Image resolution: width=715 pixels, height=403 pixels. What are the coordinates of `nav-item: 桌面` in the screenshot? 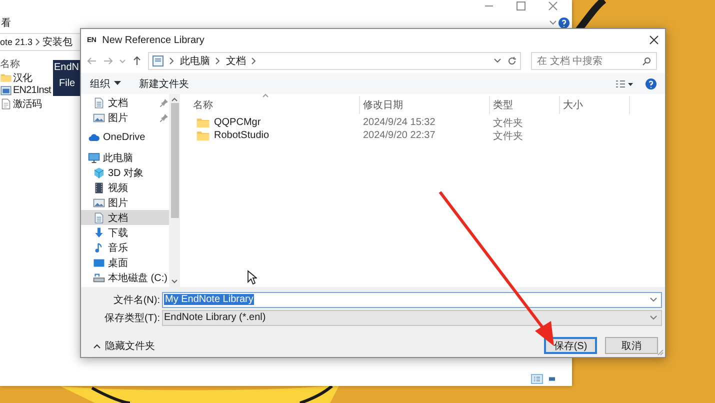 It's located at (125, 262).